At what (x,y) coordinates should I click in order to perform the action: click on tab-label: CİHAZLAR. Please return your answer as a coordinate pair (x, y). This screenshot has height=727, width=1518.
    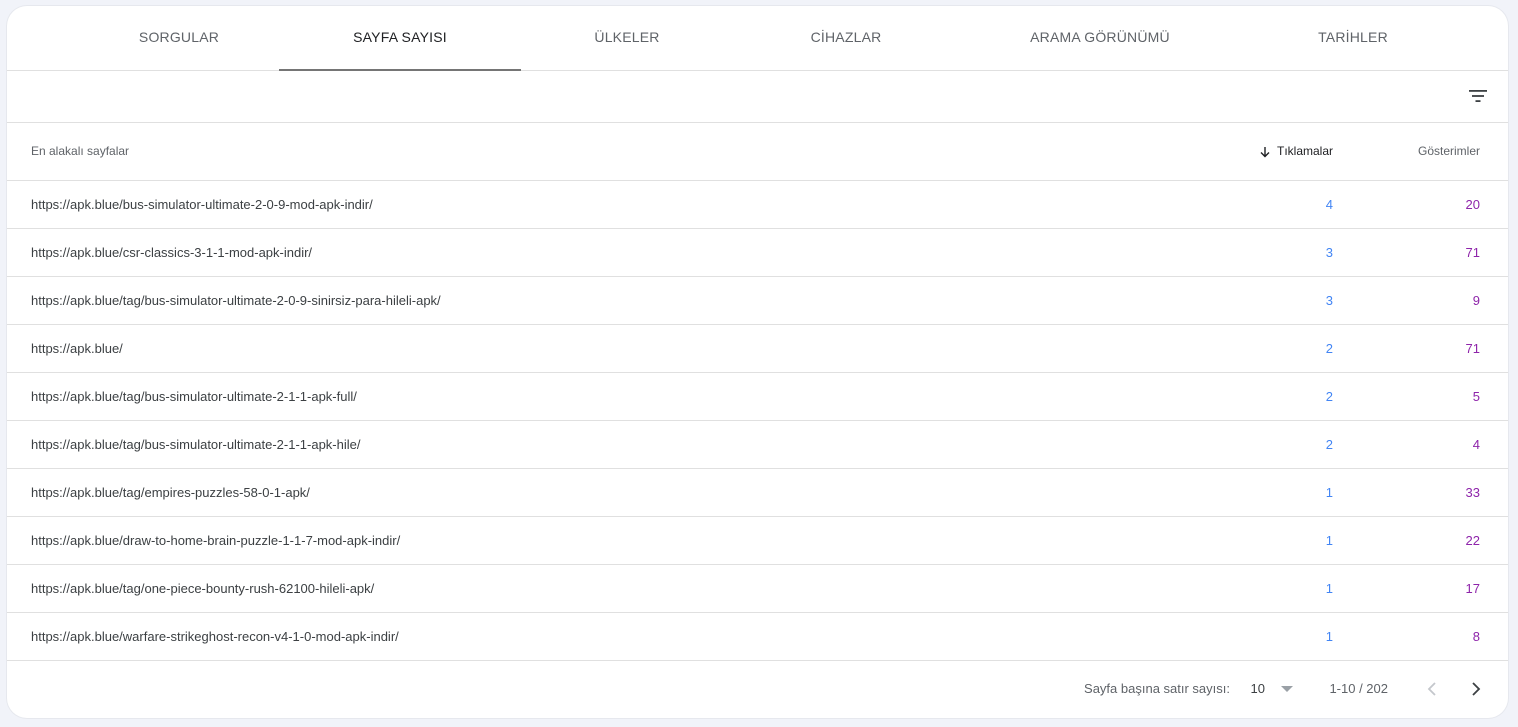
    Looking at the image, I should click on (846, 37).